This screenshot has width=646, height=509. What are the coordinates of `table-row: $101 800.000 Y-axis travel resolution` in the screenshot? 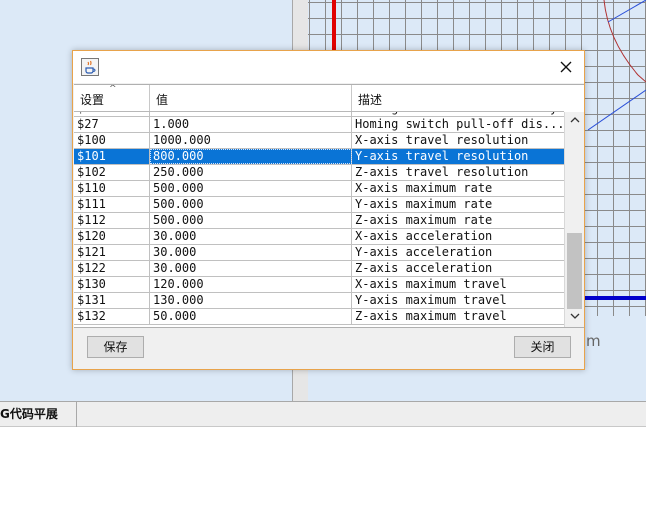 It's located at (319, 157).